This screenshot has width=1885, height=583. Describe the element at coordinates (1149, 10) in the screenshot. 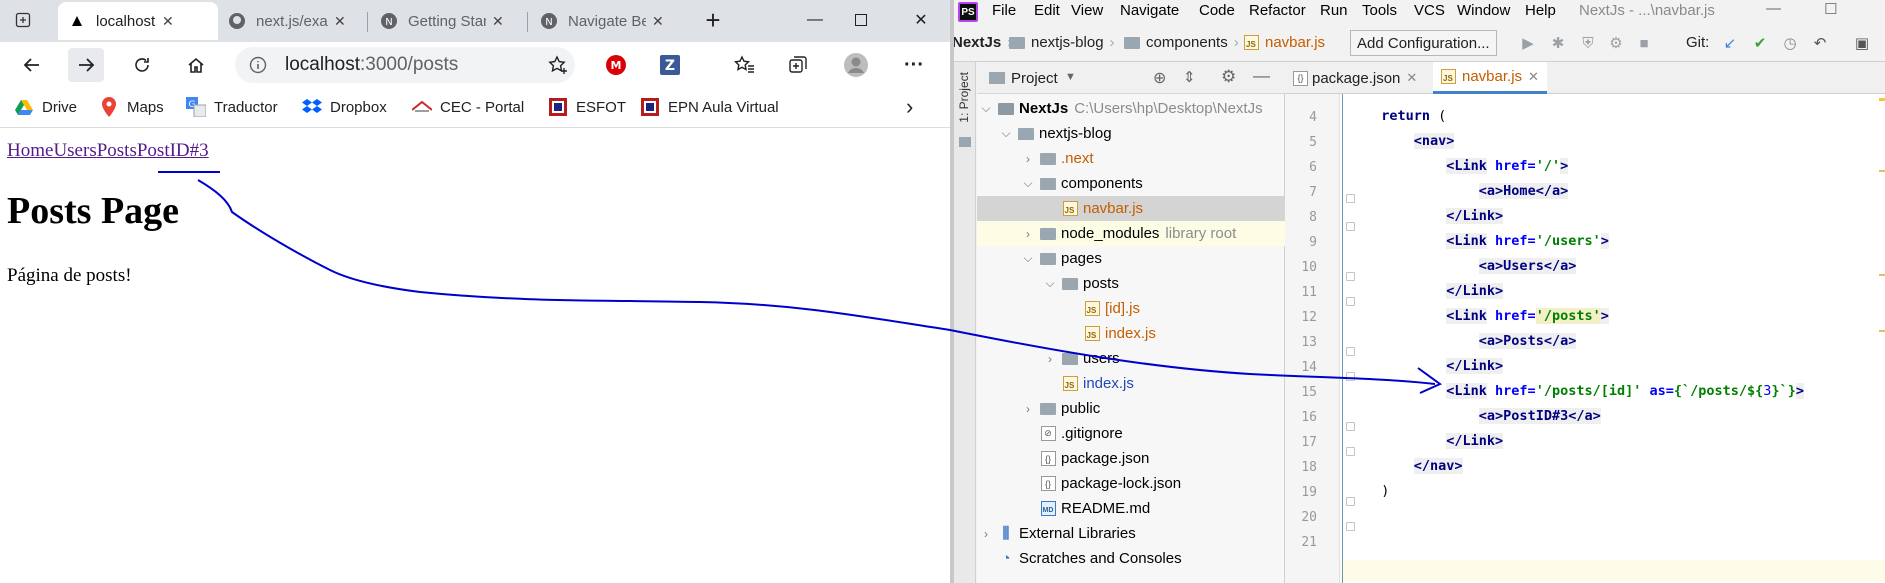

I see `menu-navigate: Navigate` at that location.